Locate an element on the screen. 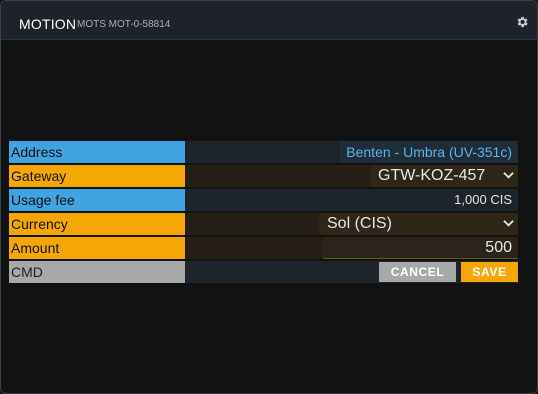 The width and height of the screenshot is (538, 394). gateway-select: GTW-KOZ-457 is located at coordinates (444, 176).